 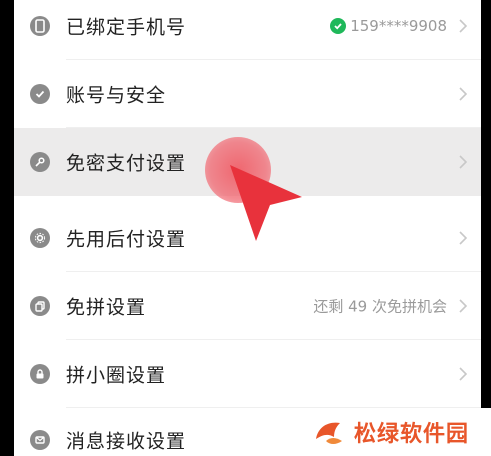 What do you see at coordinates (116, 375) in the screenshot?
I see `settings-item-label: 拼小圈设置` at bounding box center [116, 375].